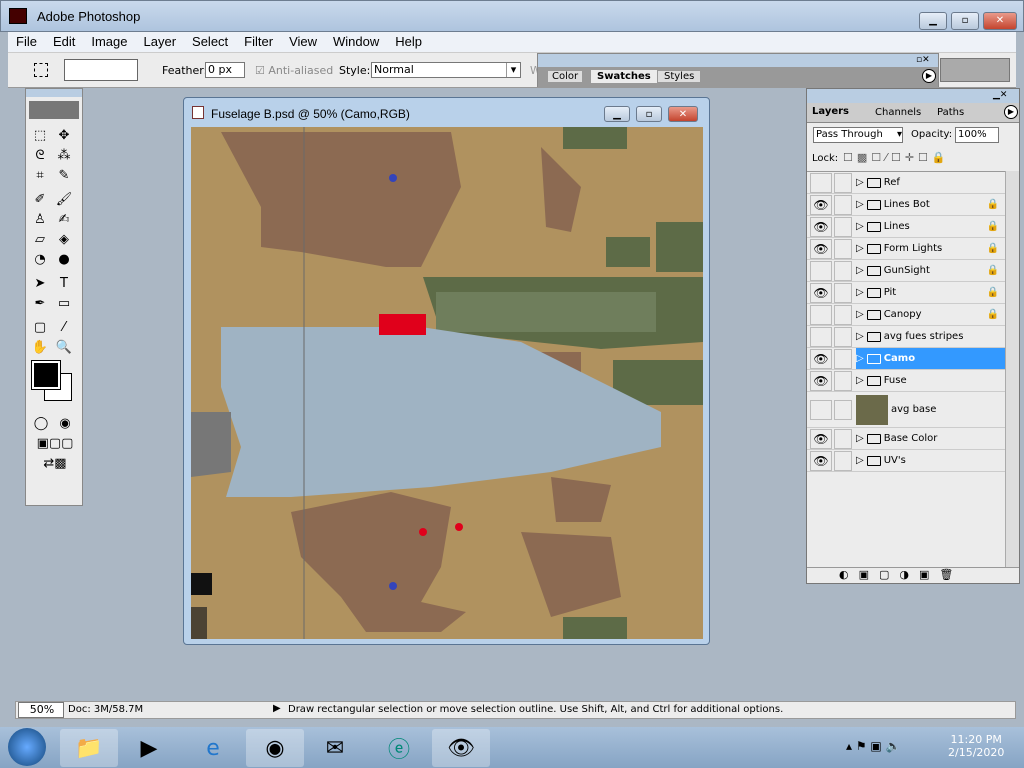 The image size is (1024, 768). Describe the element at coordinates (64, 175) in the screenshot. I see `slice-tool-icon: ✎` at that location.